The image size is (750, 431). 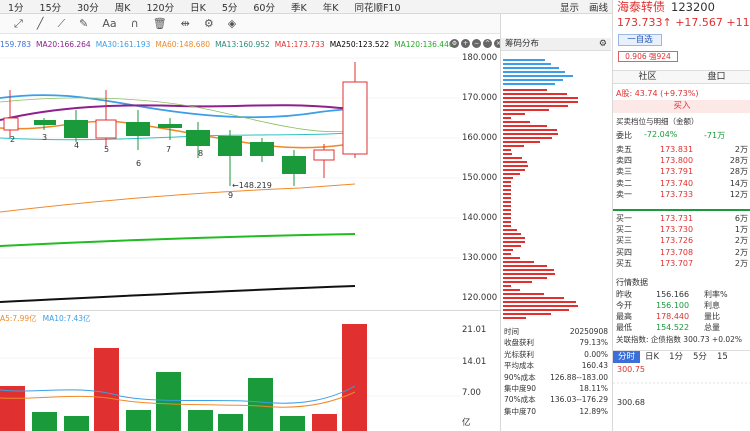 What do you see at coordinates (331, 7) in the screenshot?
I see `period-yeark: 年K` at bounding box center [331, 7].